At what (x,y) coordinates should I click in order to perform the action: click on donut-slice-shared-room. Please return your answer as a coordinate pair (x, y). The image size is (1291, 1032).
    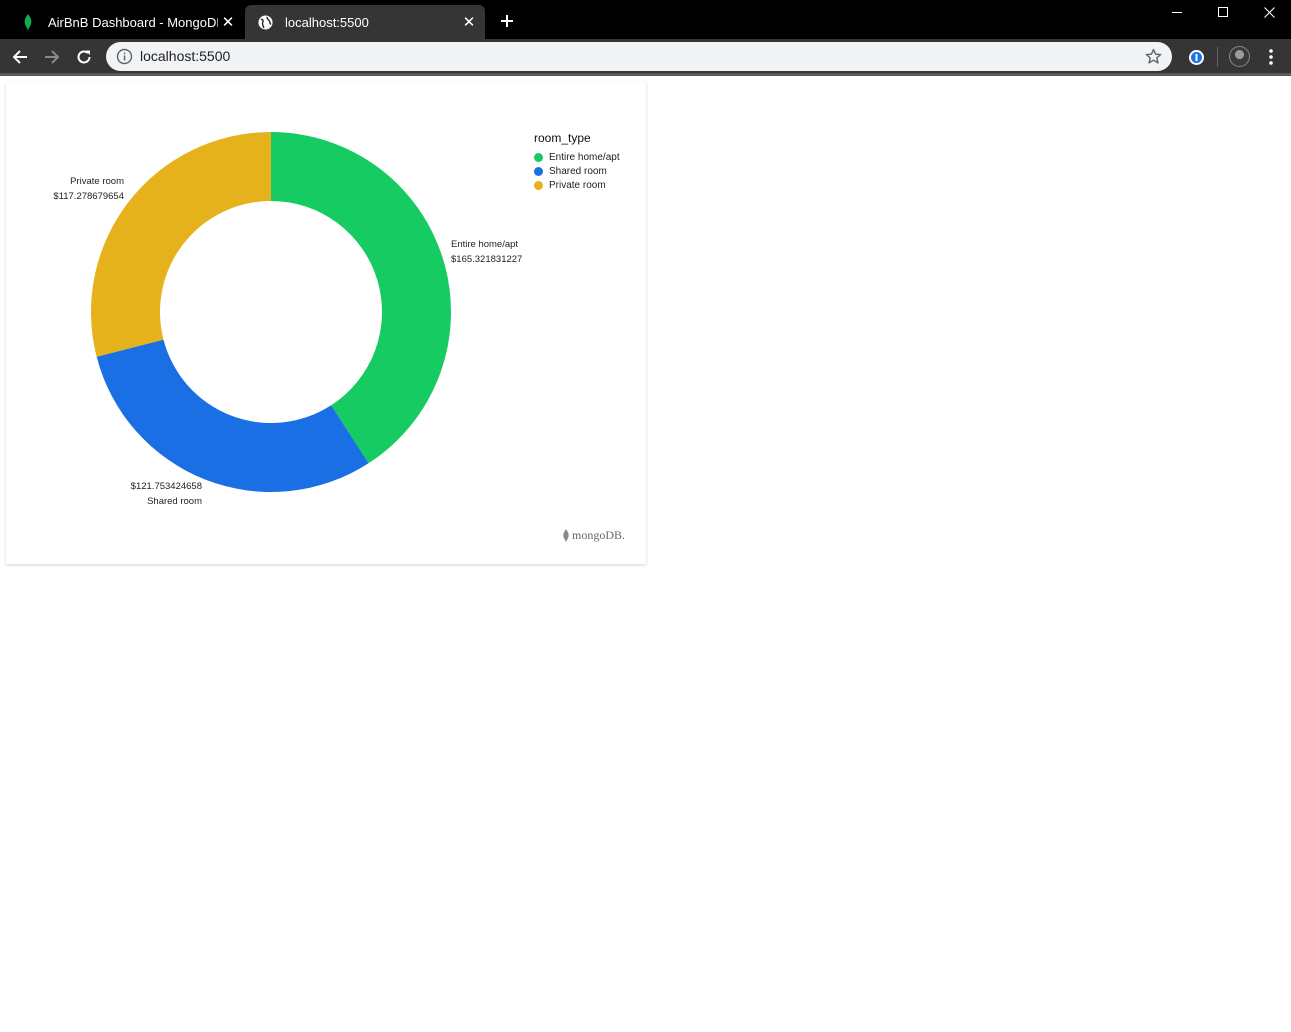
    Looking at the image, I should click on (232, 415).